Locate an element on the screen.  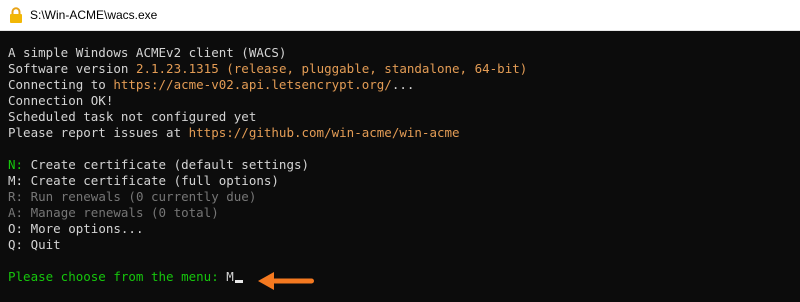
github-url: https://github.com/win-acme/win-acme is located at coordinates (324, 132).